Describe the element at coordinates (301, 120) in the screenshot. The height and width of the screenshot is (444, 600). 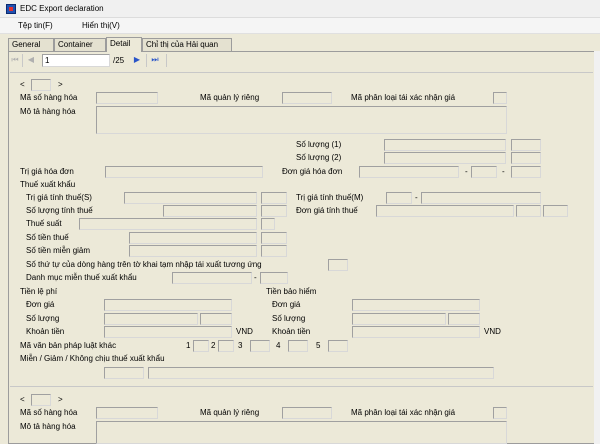
I see `description-field` at that location.